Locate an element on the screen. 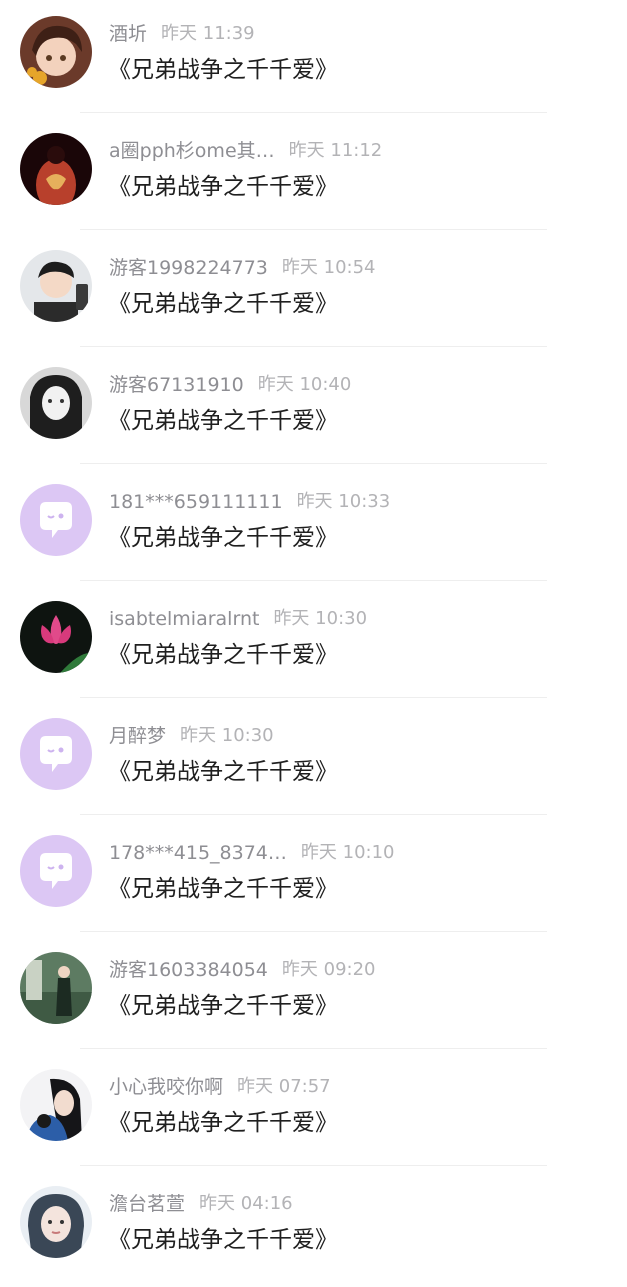 This screenshot has width=627, height=1287. message-time: 昨天 10:33 is located at coordinates (343, 501).